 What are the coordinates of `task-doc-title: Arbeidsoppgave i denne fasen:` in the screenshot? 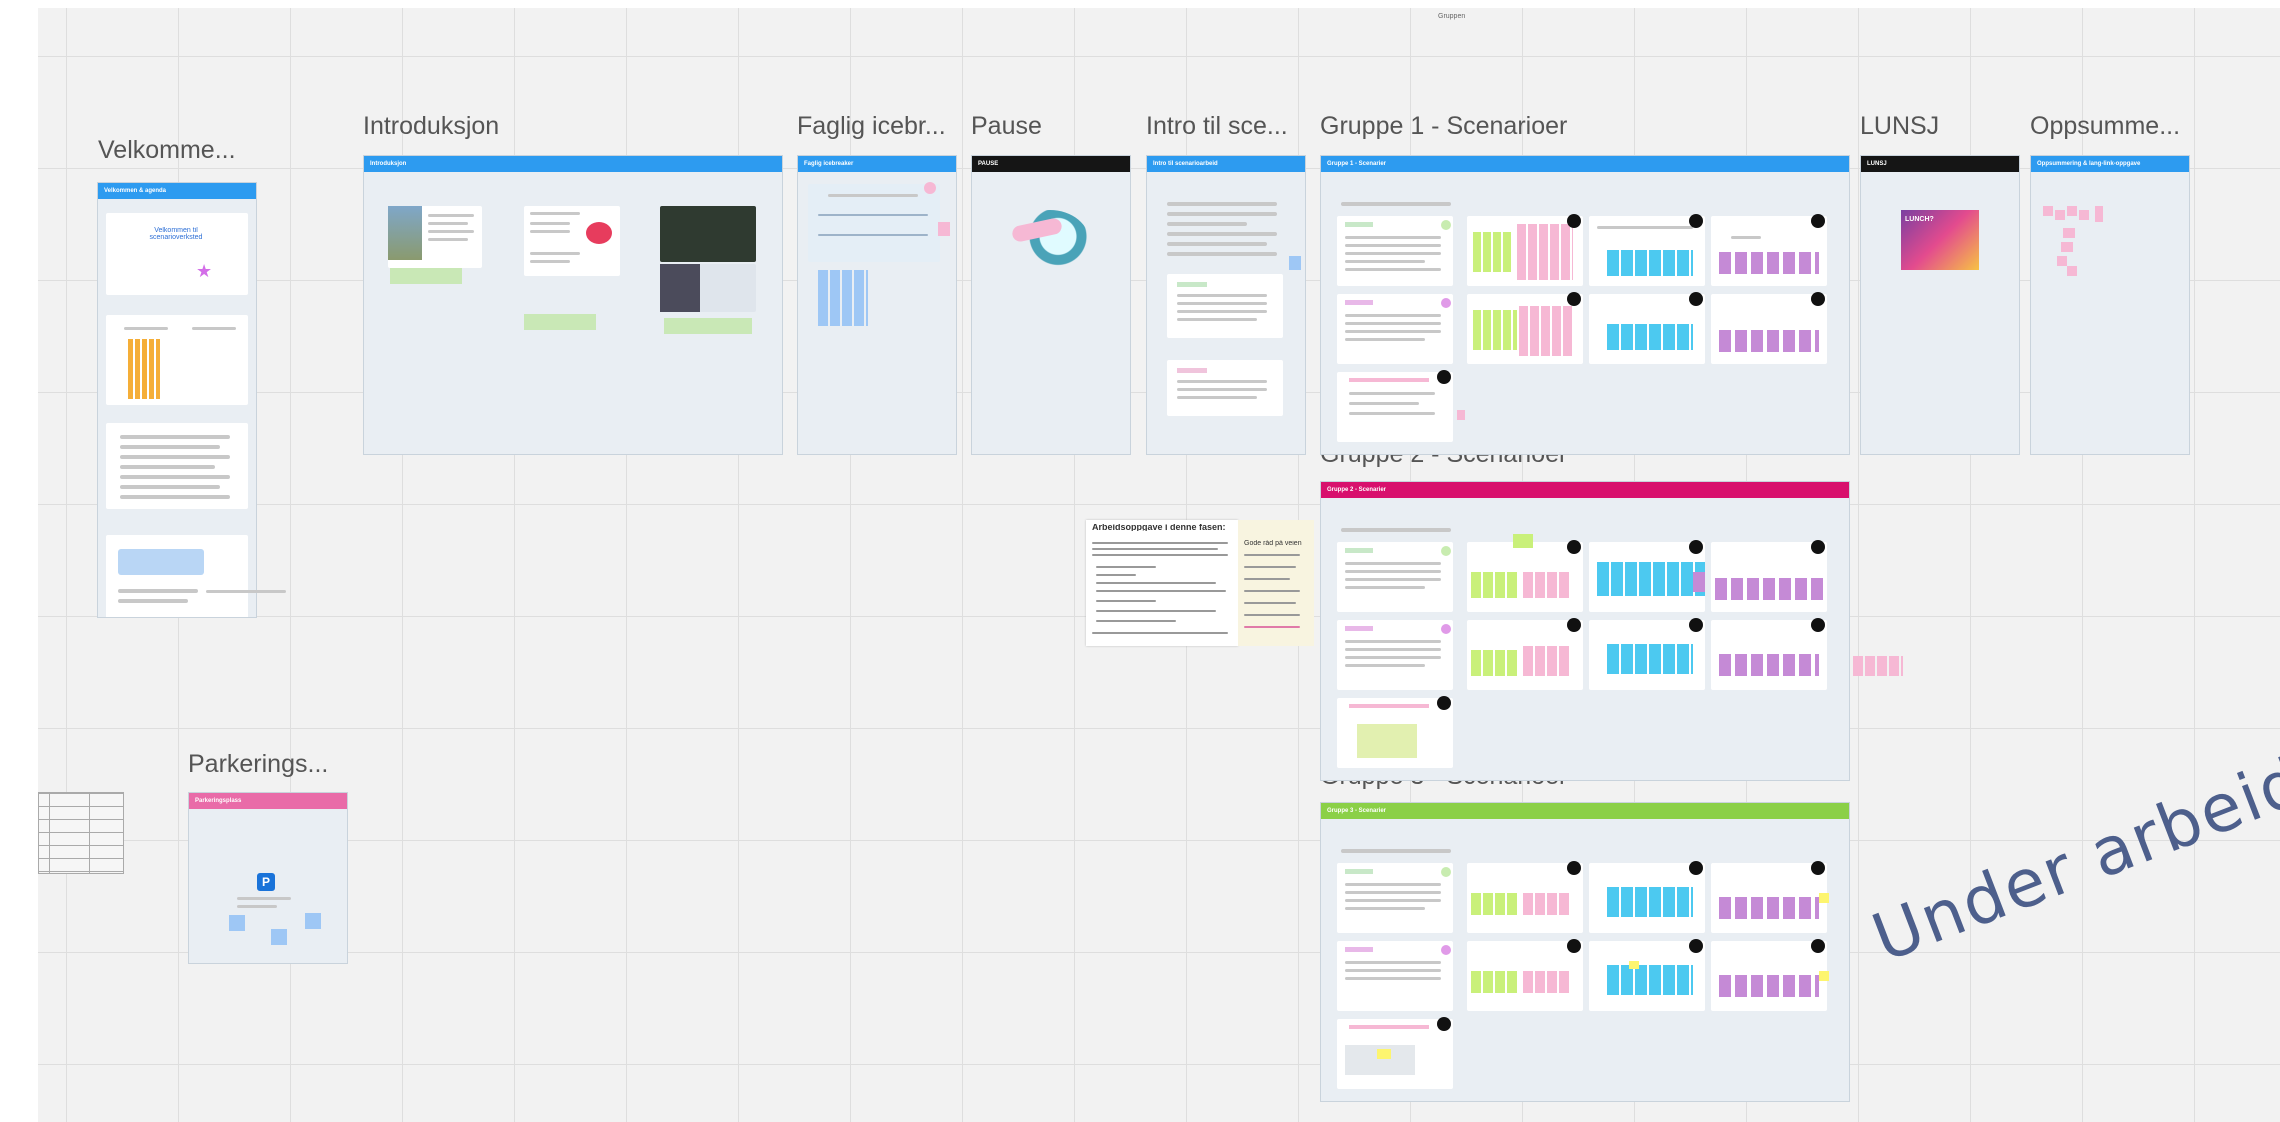 It's located at (1159, 527).